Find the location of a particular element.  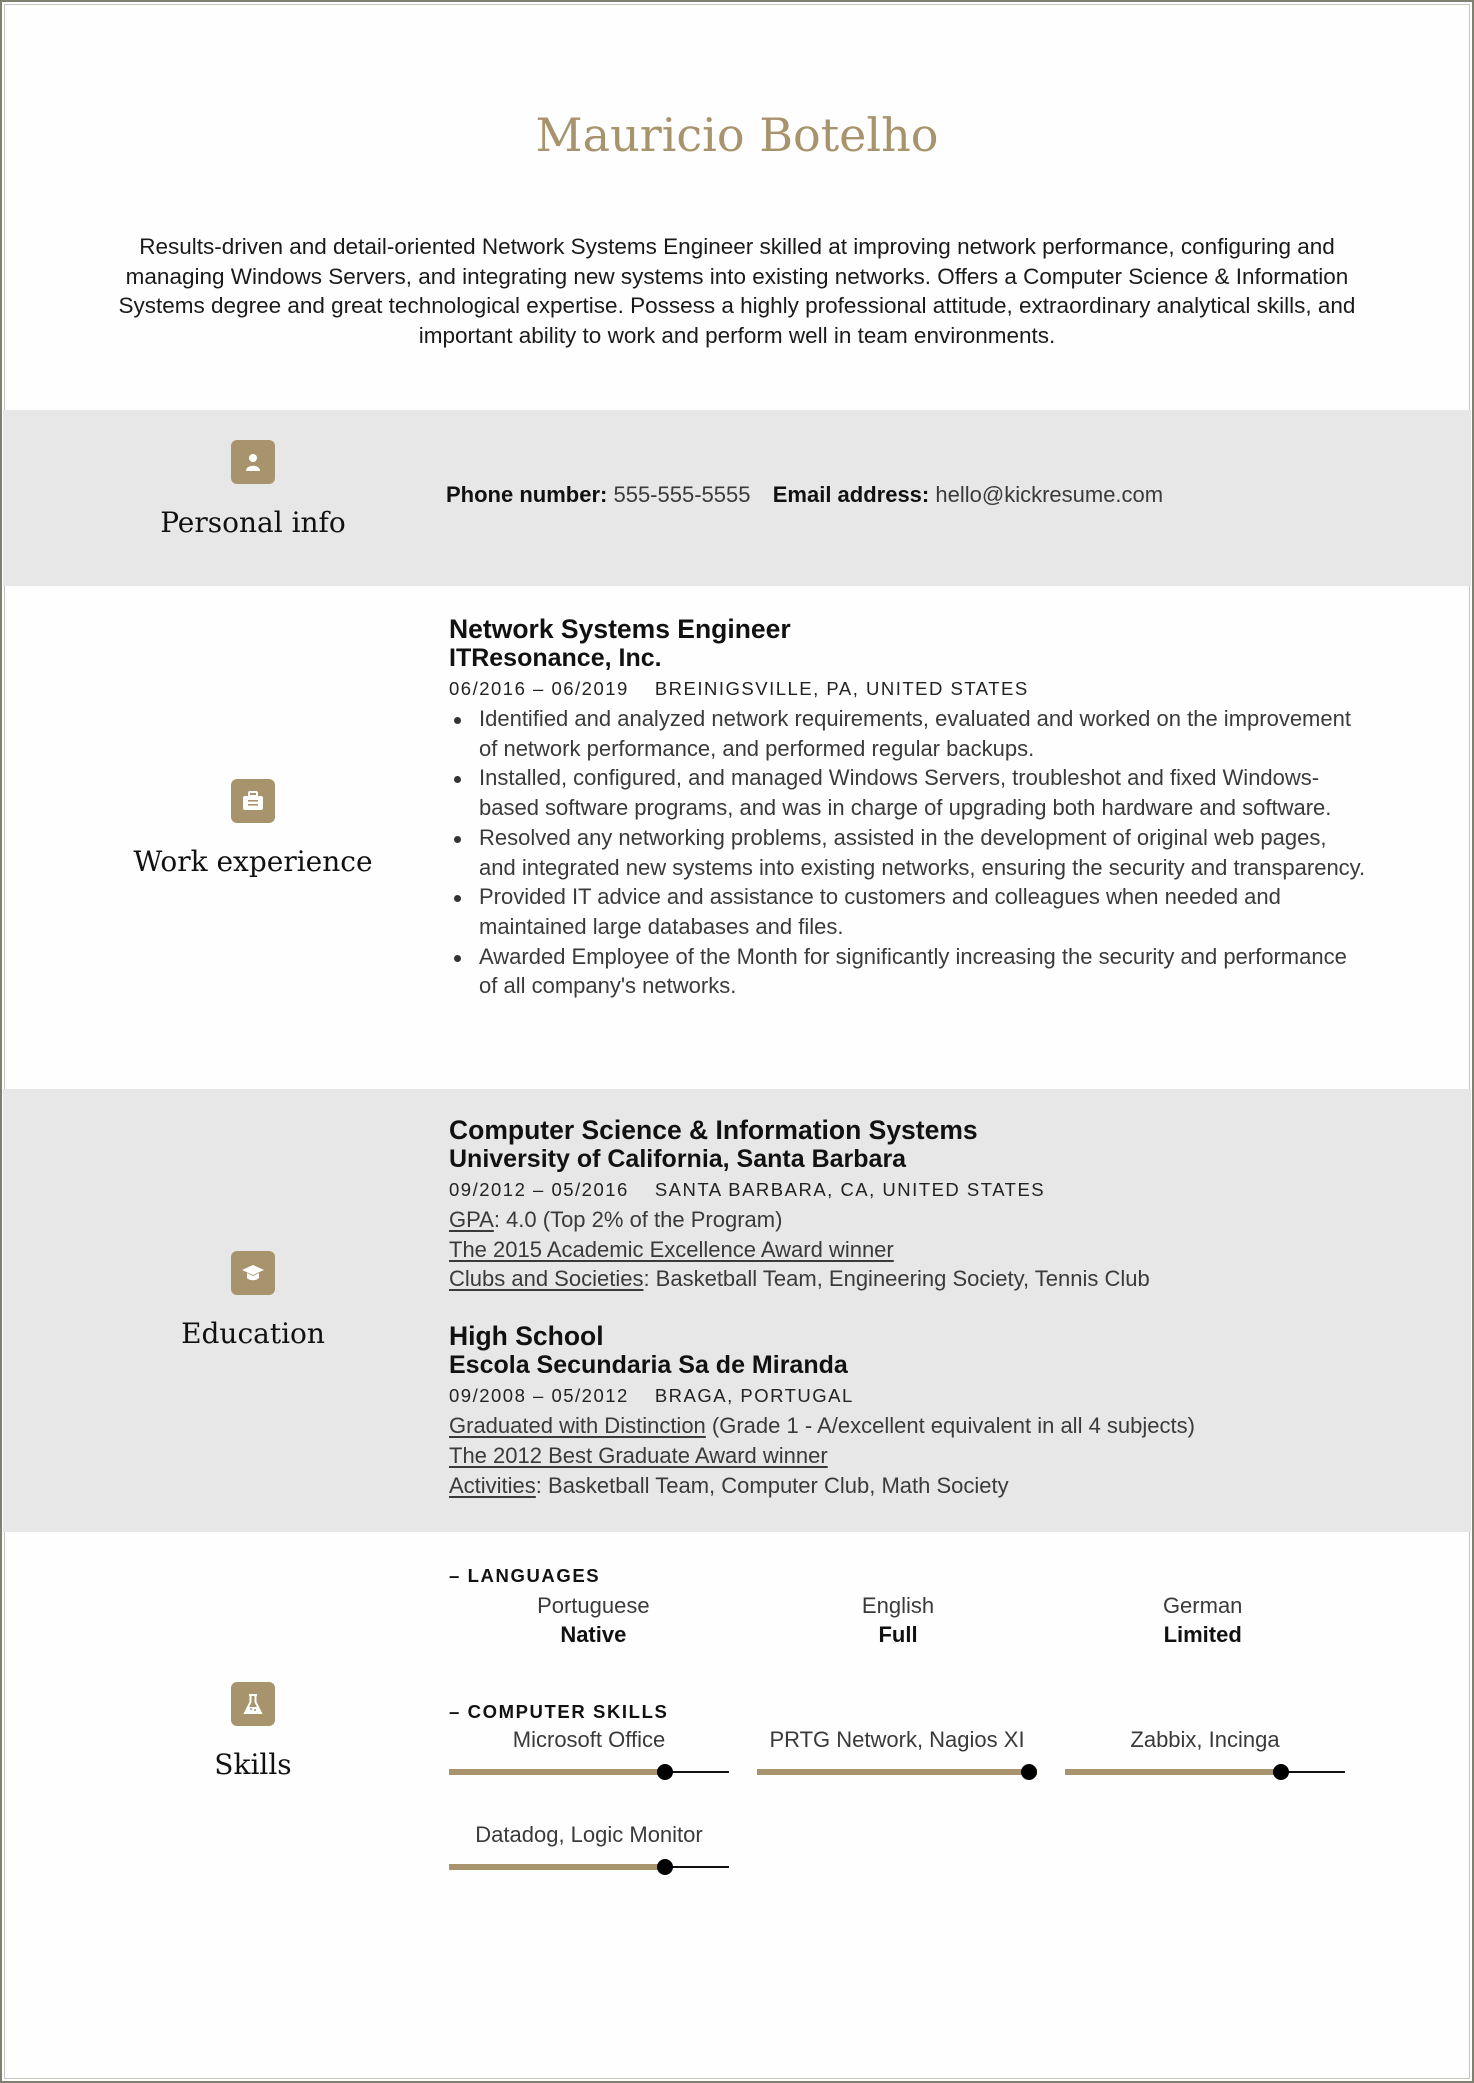

person-icon is located at coordinates (253, 462).